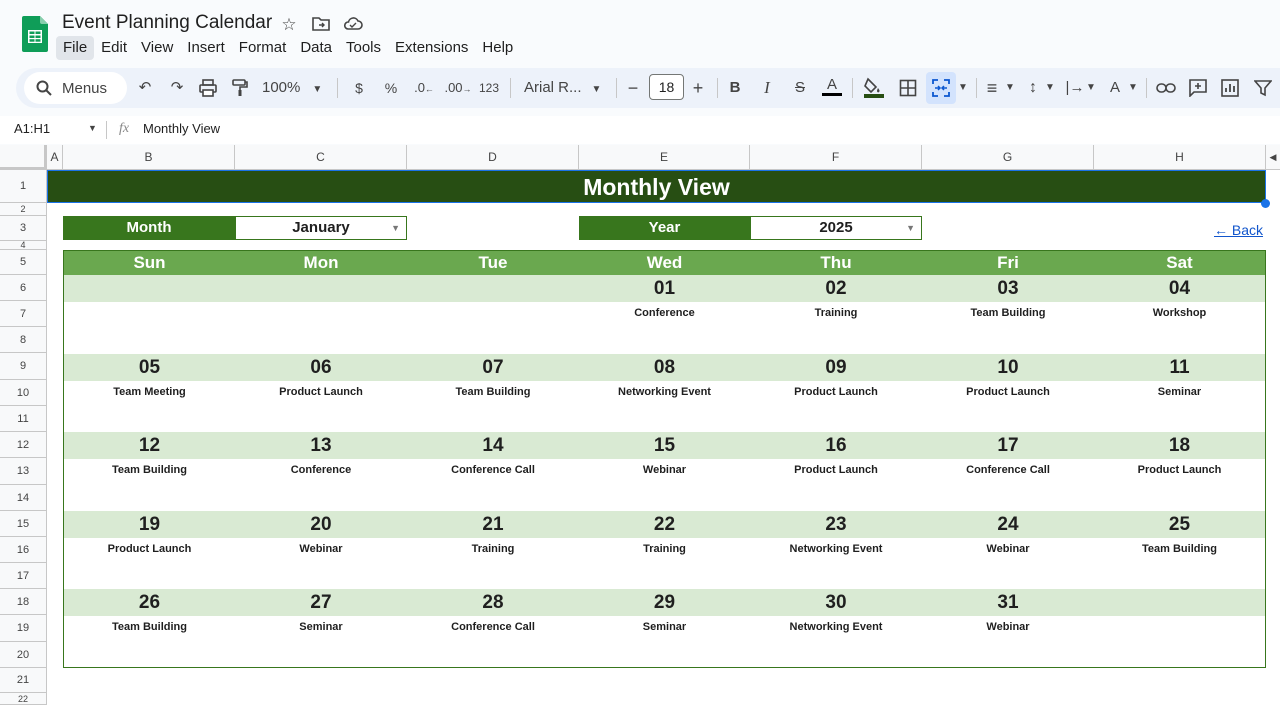 The width and height of the screenshot is (1280, 705). What do you see at coordinates (1008, 524) in the screenshot?
I see `day-number: 24` at bounding box center [1008, 524].